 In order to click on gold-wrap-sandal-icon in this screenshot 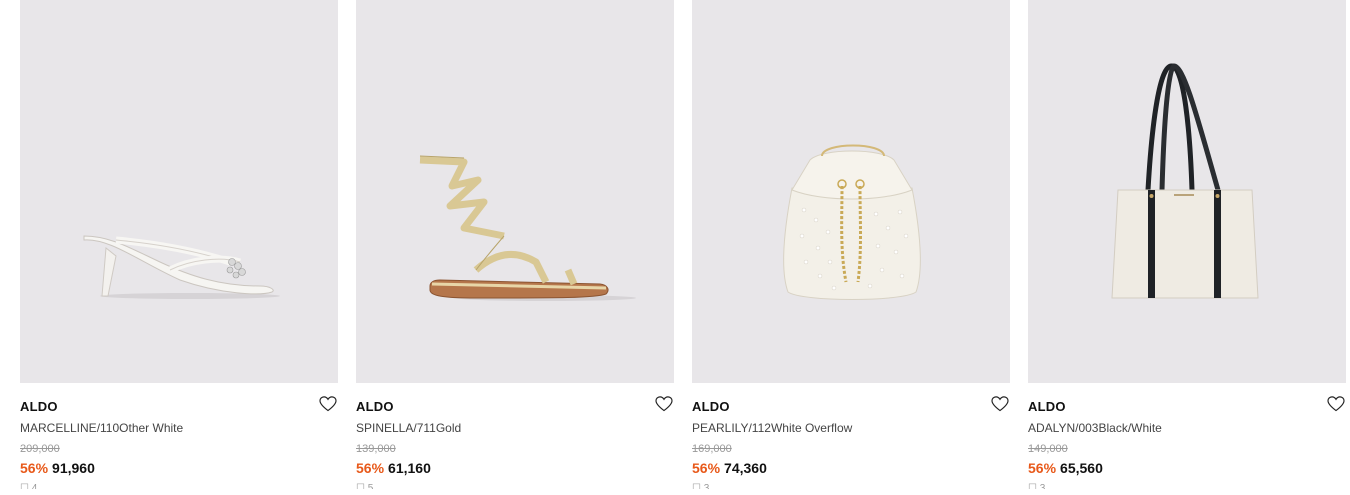, I will do `click(527, 228)`.